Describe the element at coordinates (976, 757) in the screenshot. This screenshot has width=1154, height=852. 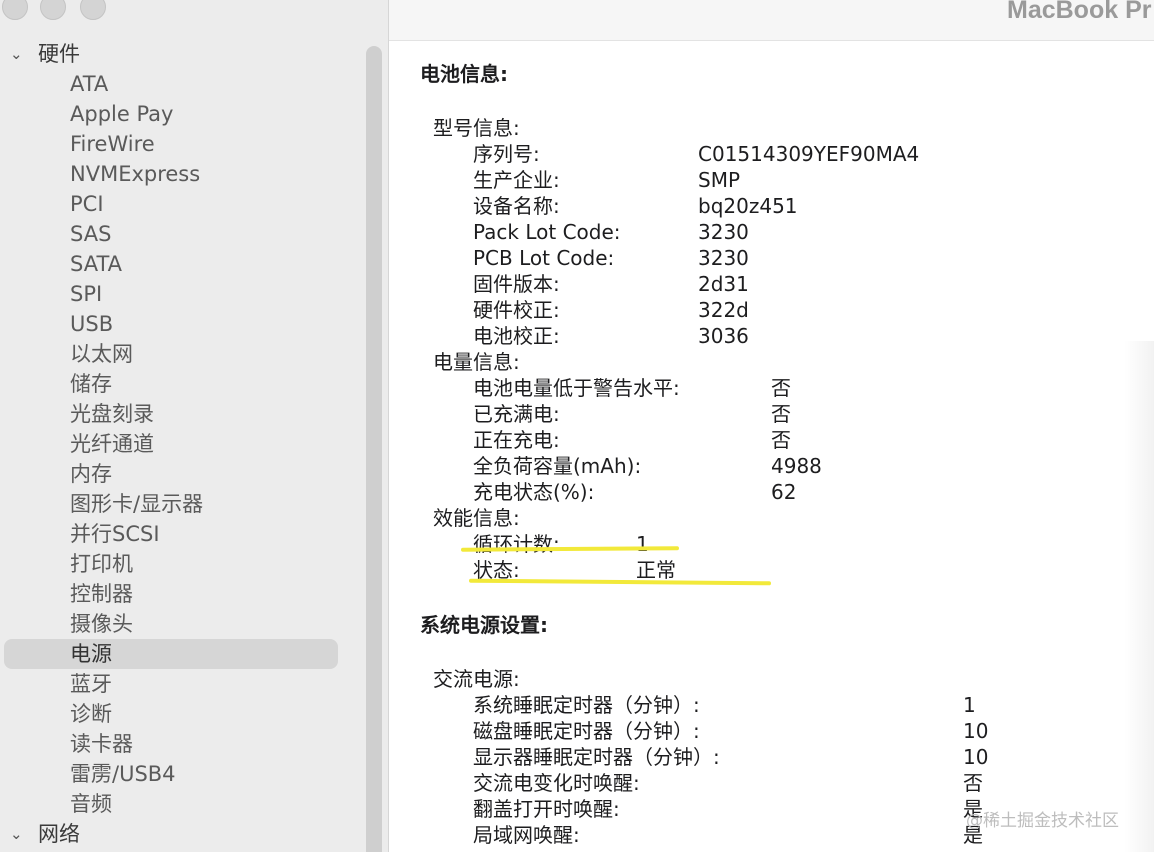
I see `display-sleep-timer-value: 10` at that location.